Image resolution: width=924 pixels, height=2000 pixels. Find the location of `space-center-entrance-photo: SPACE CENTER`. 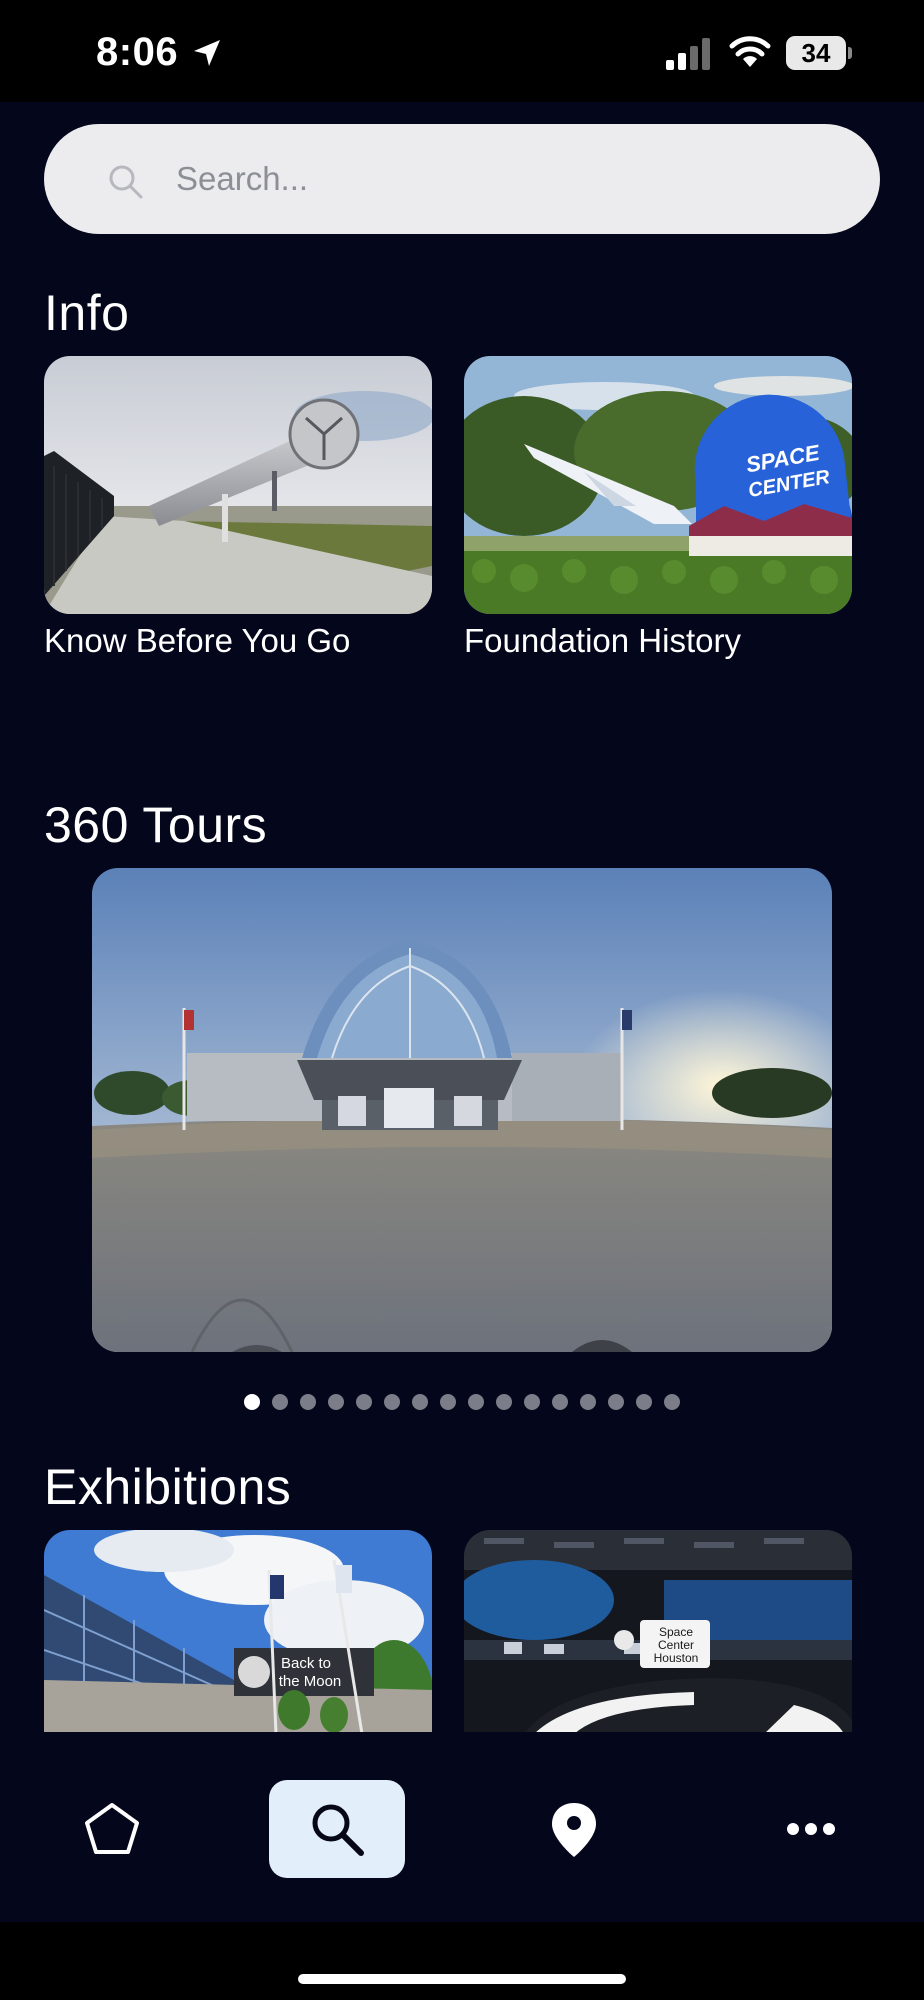

space-center-entrance-photo: SPACE CENTER is located at coordinates (658, 485).